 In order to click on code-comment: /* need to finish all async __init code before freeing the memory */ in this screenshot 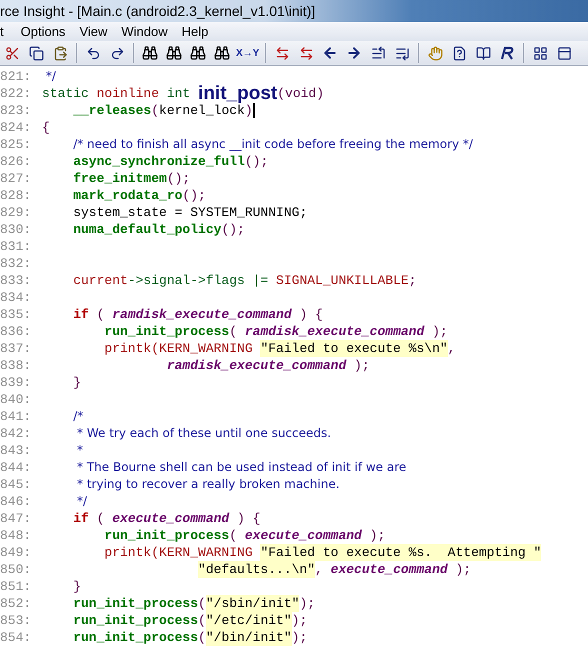, I will do `click(273, 144)`.